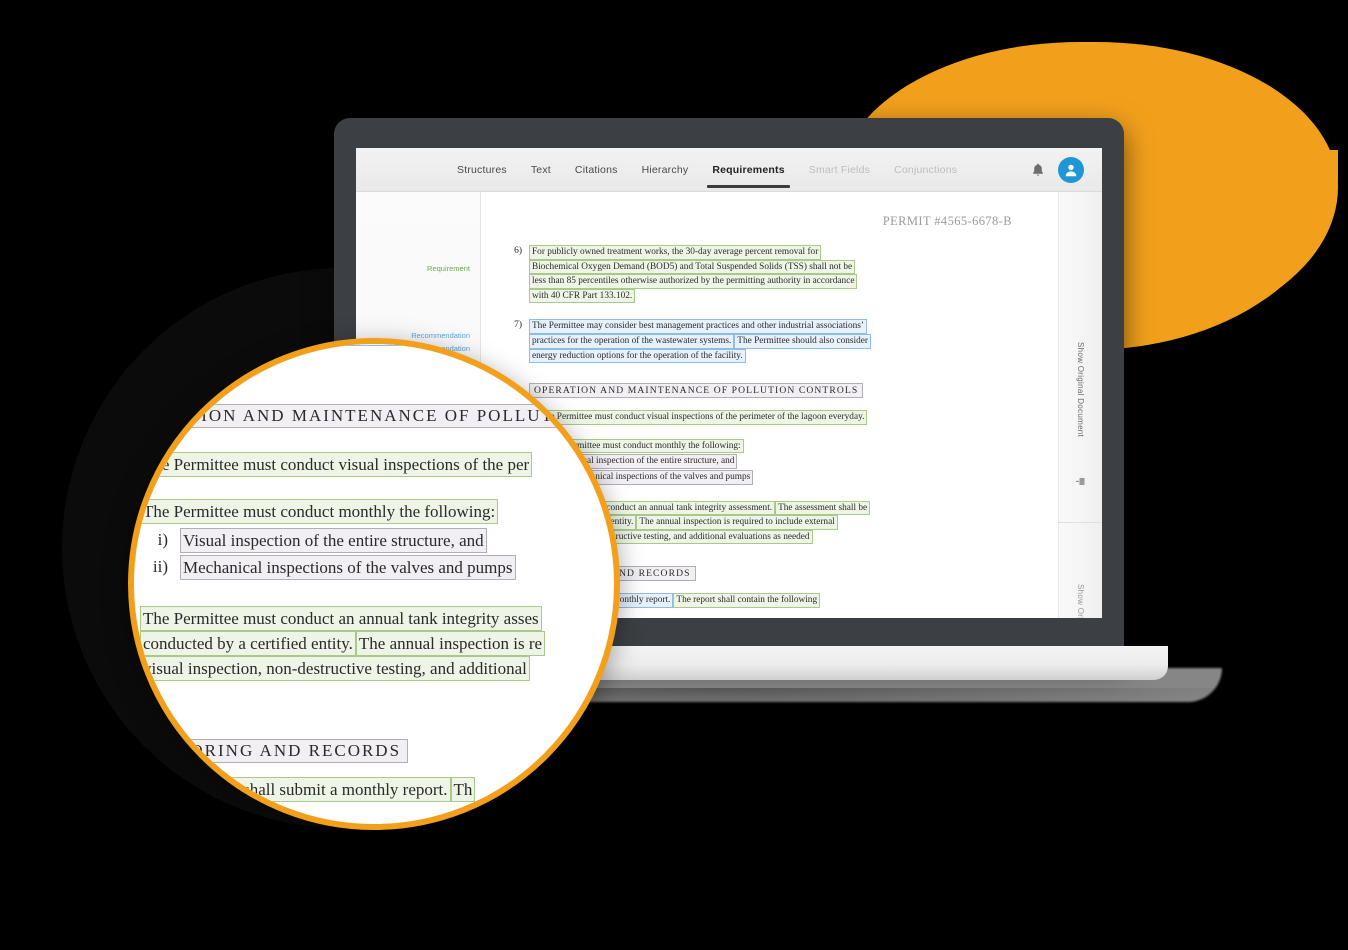 This screenshot has height=950, width=1348. Describe the element at coordinates (1071, 169) in the screenshot. I see `user-avatar` at that location.